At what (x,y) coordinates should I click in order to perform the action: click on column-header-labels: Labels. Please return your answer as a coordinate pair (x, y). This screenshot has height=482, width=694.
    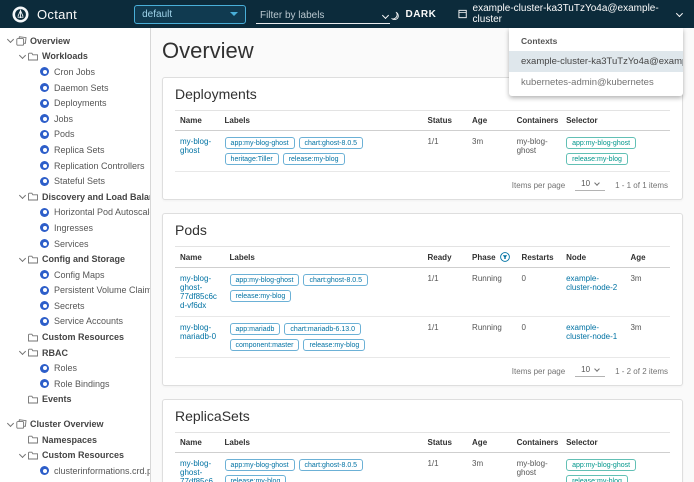
    Looking at the image, I should click on (321, 442).